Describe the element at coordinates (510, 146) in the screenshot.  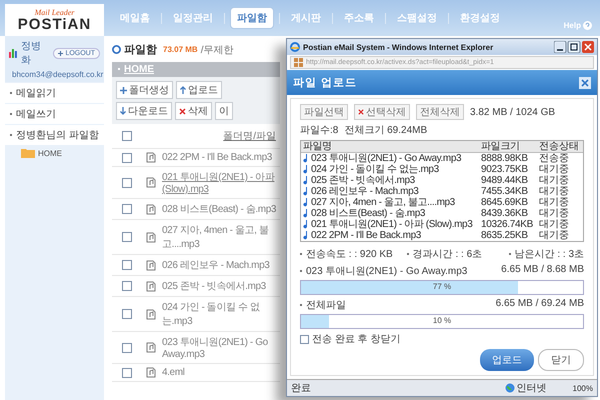
I see `column-header: 파일크기` at that location.